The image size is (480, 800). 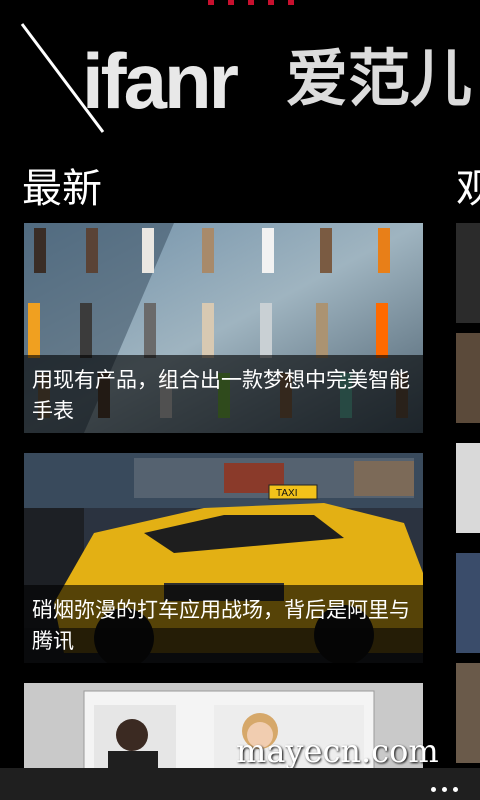 What do you see at coordinates (337, 751) in the screenshot?
I see `watermark-text: mayecn.com` at bounding box center [337, 751].